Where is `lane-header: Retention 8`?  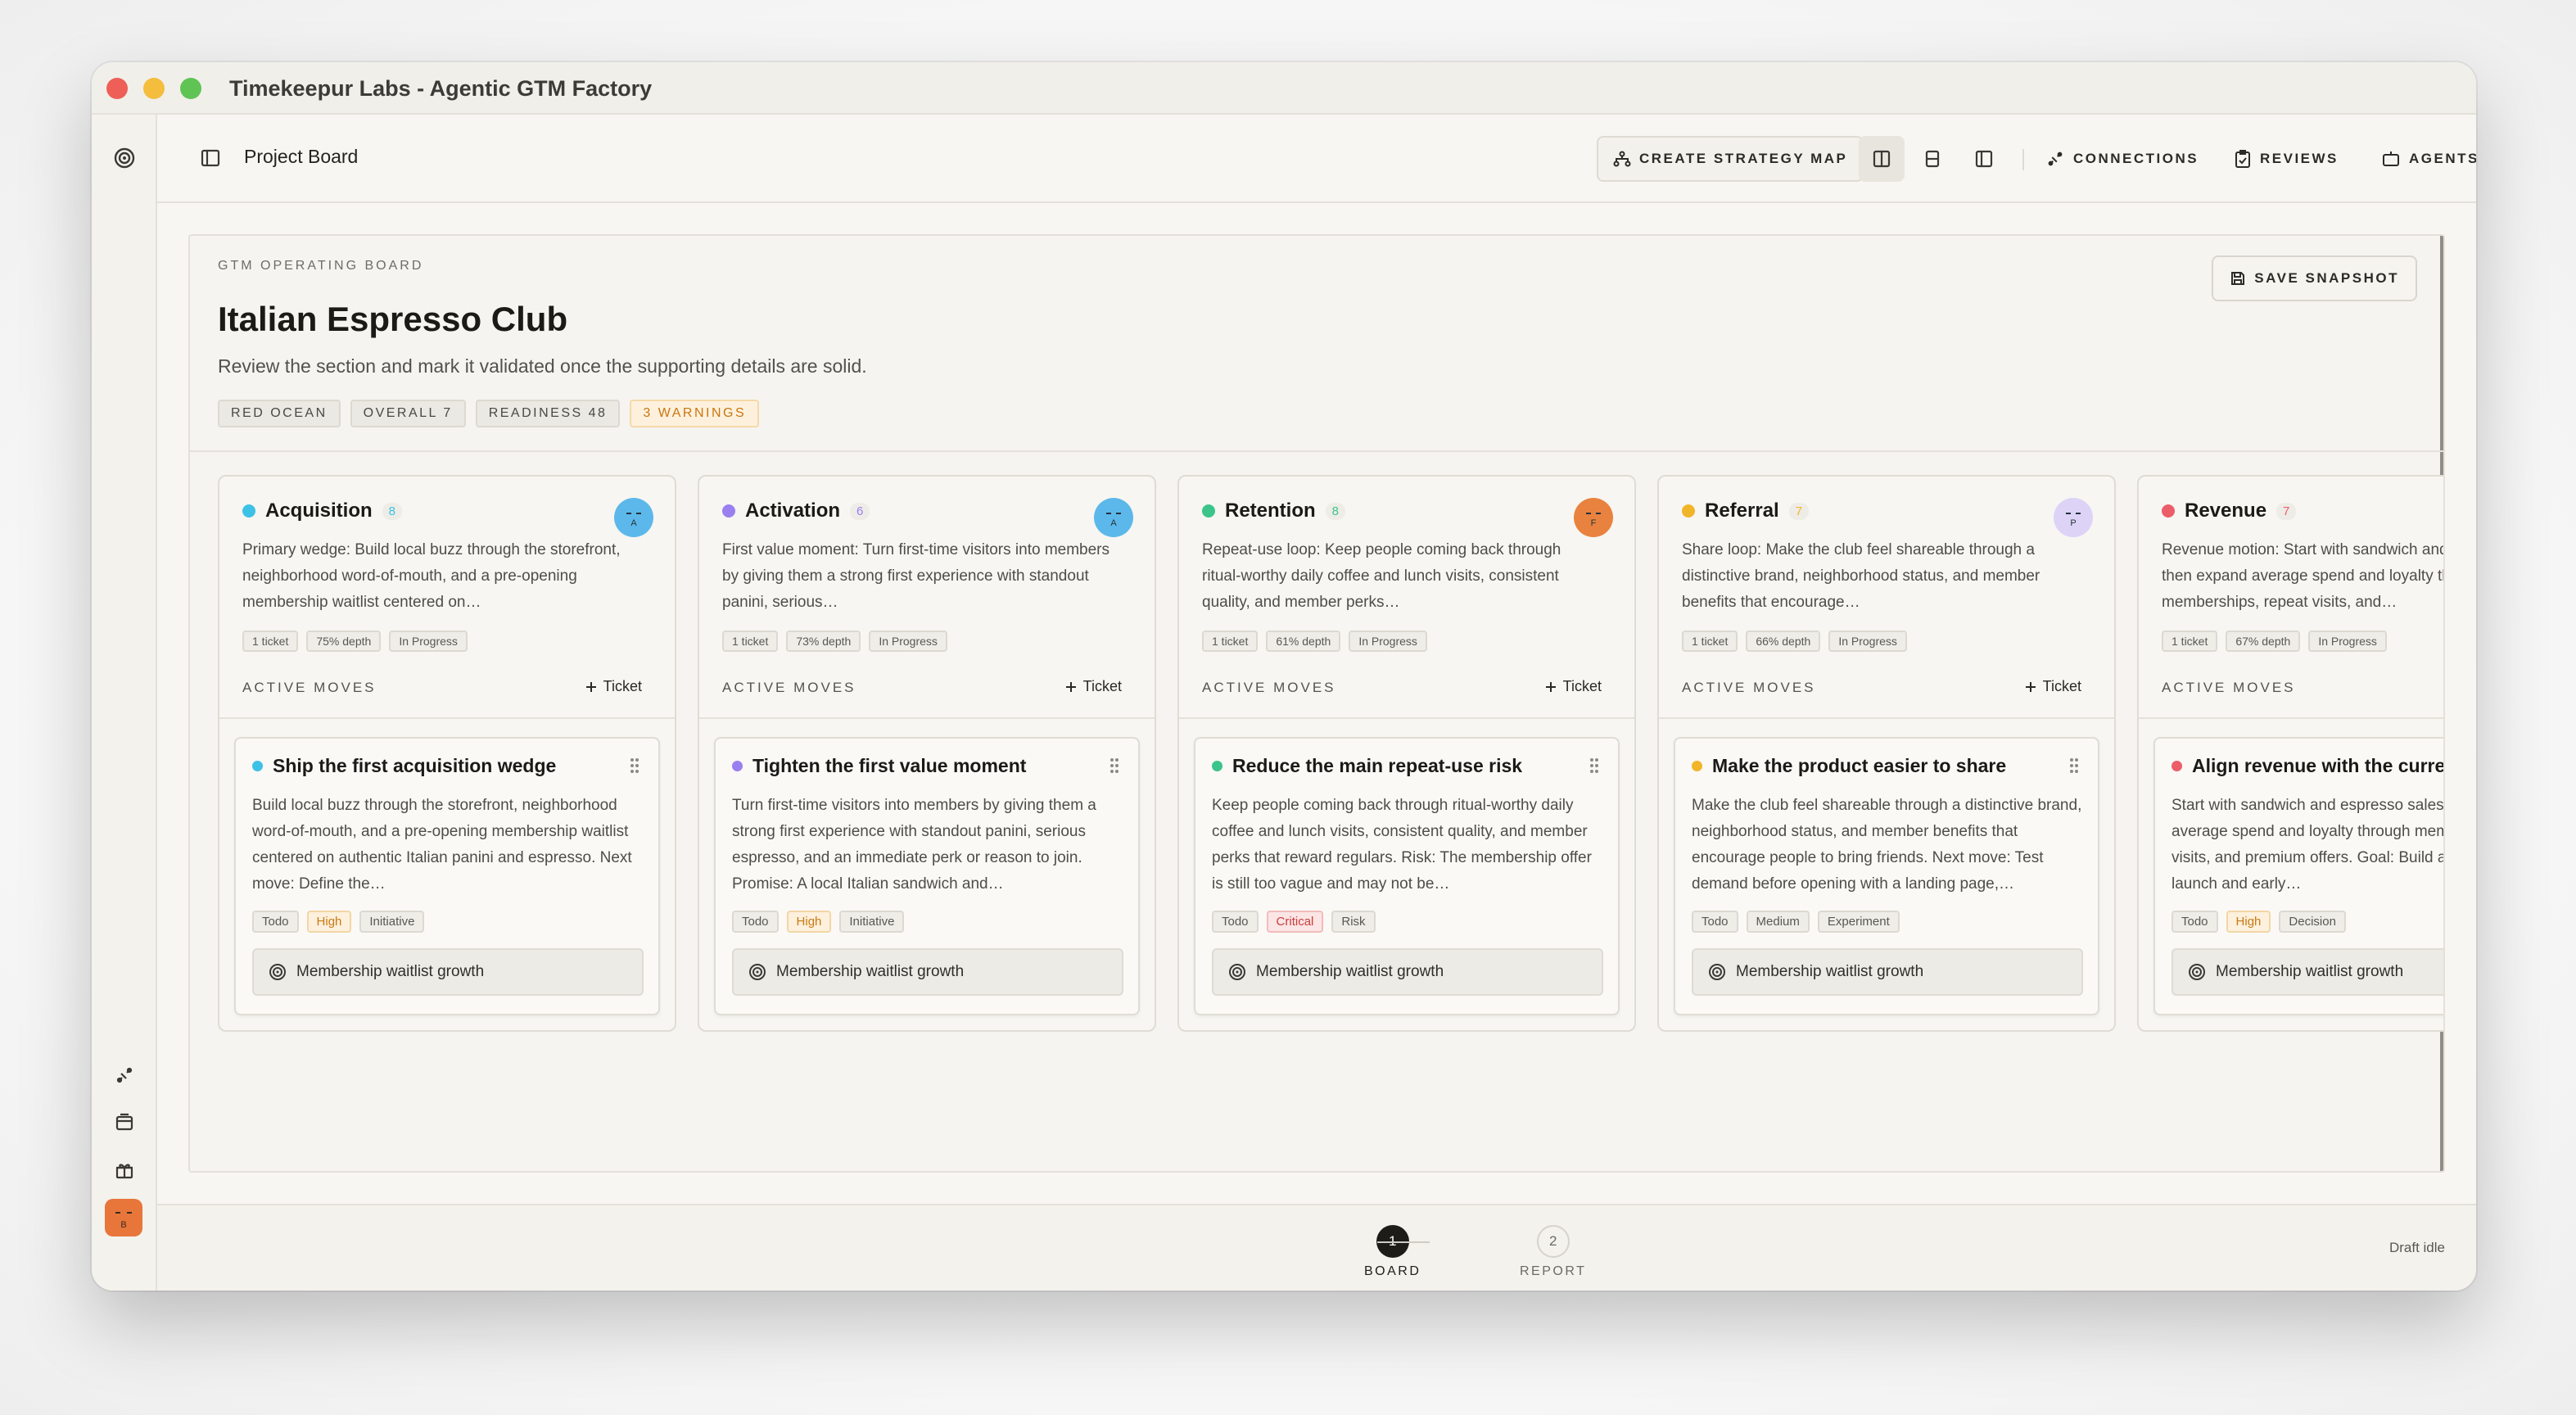
lane-header: Retention 8 is located at coordinates (1274, 511).